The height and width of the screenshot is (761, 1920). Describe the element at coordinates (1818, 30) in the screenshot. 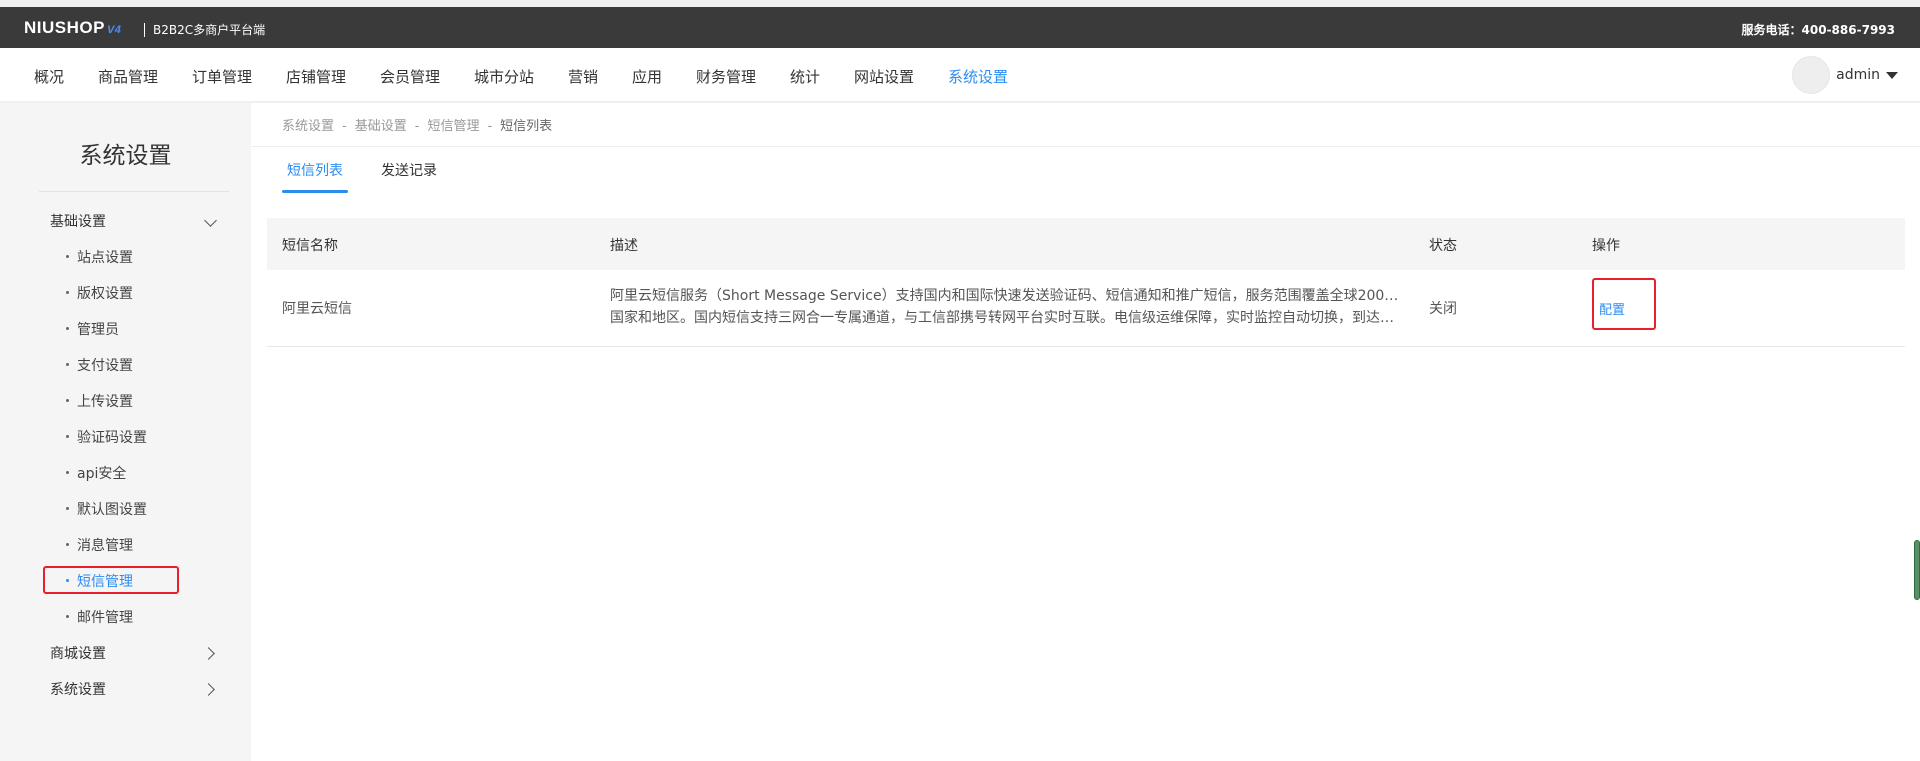

I see `service-hotline: 服务电话：400-886-7993` at that location.